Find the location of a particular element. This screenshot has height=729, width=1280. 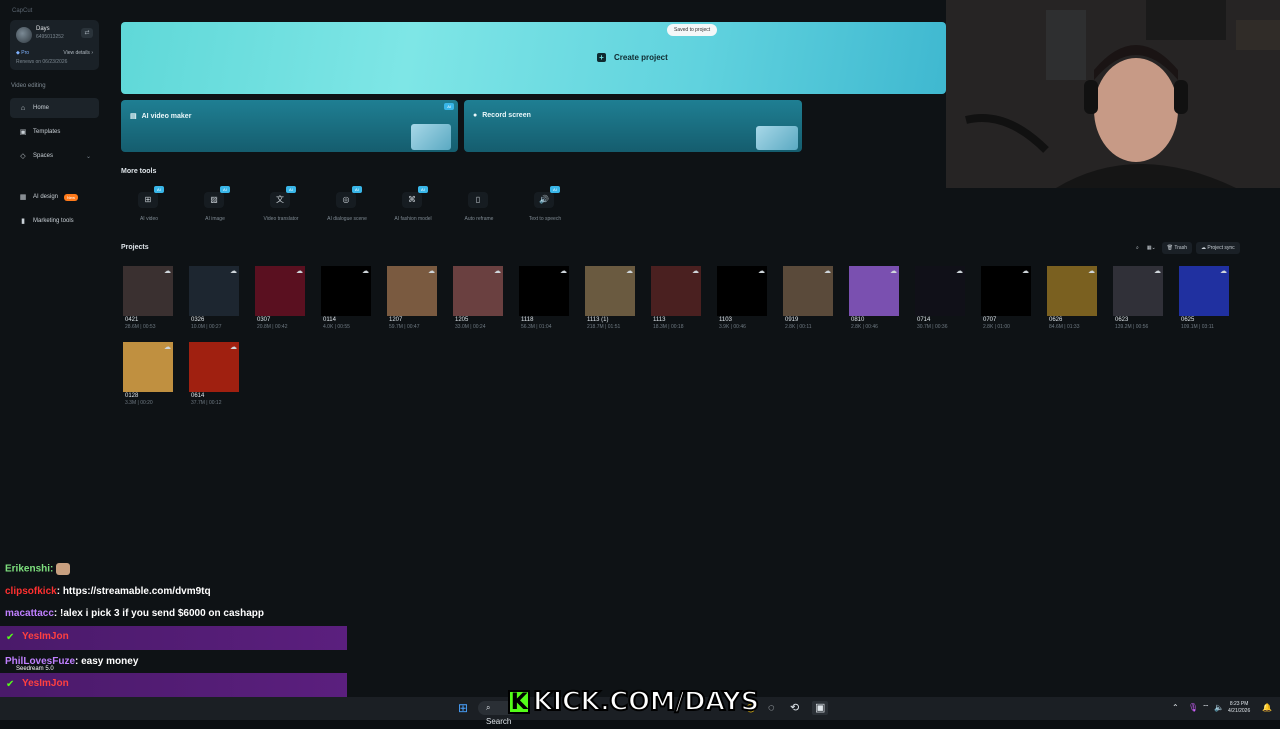

avatar is located at coordinates (24, 35).